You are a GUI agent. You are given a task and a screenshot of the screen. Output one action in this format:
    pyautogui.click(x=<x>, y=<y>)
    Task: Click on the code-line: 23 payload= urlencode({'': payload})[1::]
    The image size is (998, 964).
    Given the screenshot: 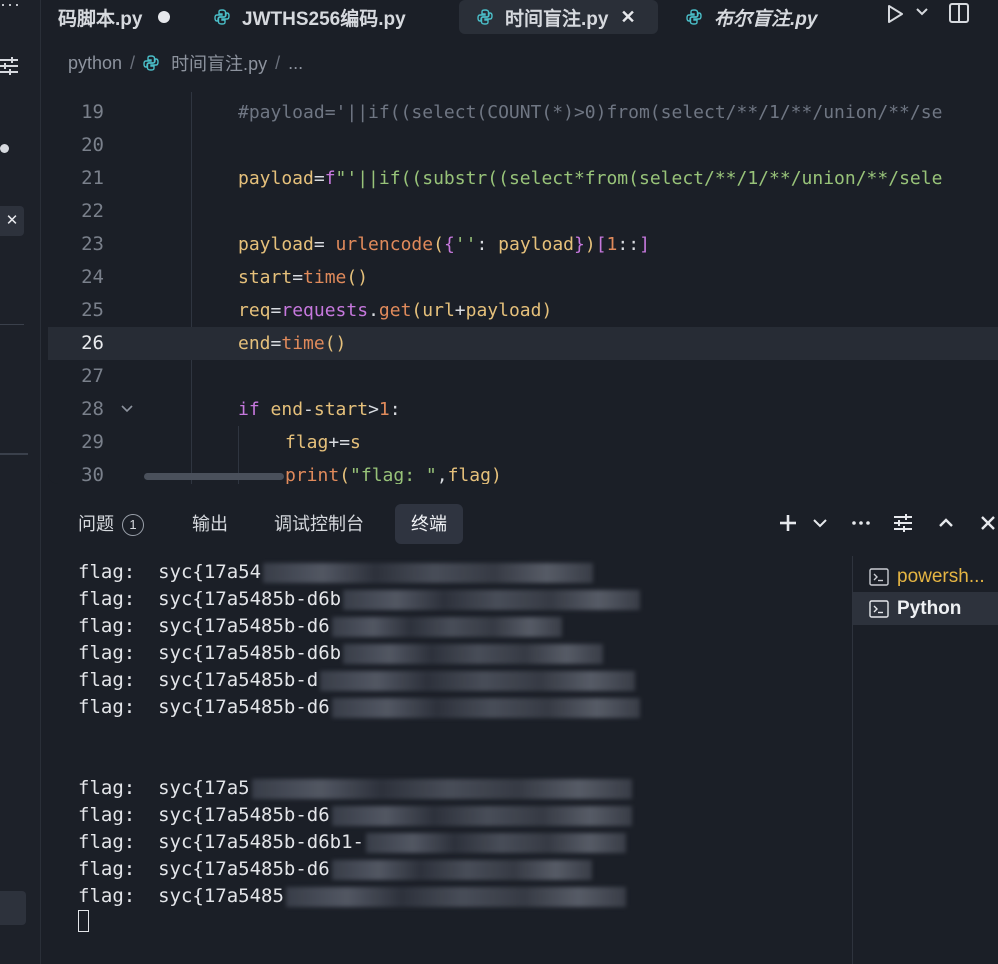 What is the action you would take?
    pyautogui.click(x=523, y=244)
    